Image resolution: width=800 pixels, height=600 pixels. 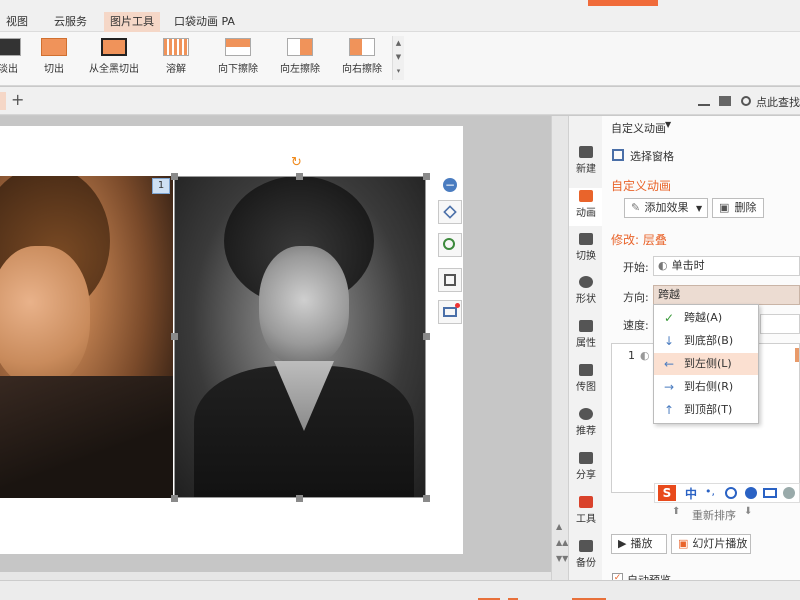 I want to click on comment-icon, so click(x=725, y=101).